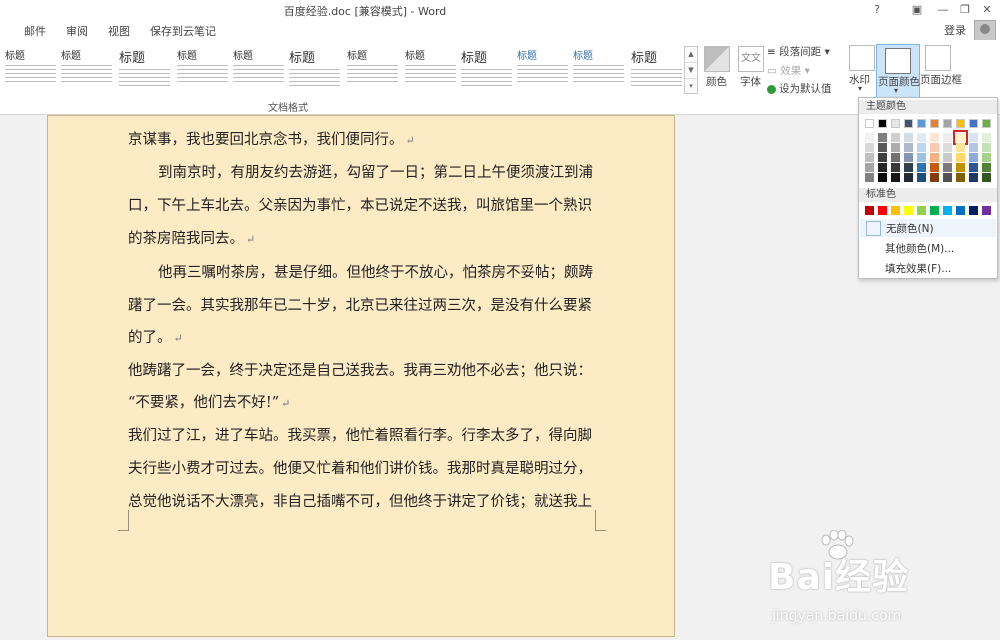 The width and height of the screenshot is (1000, 640). I want to click on document-text-line: 的茶房陪我同去。 ↵, so click(191, 237).